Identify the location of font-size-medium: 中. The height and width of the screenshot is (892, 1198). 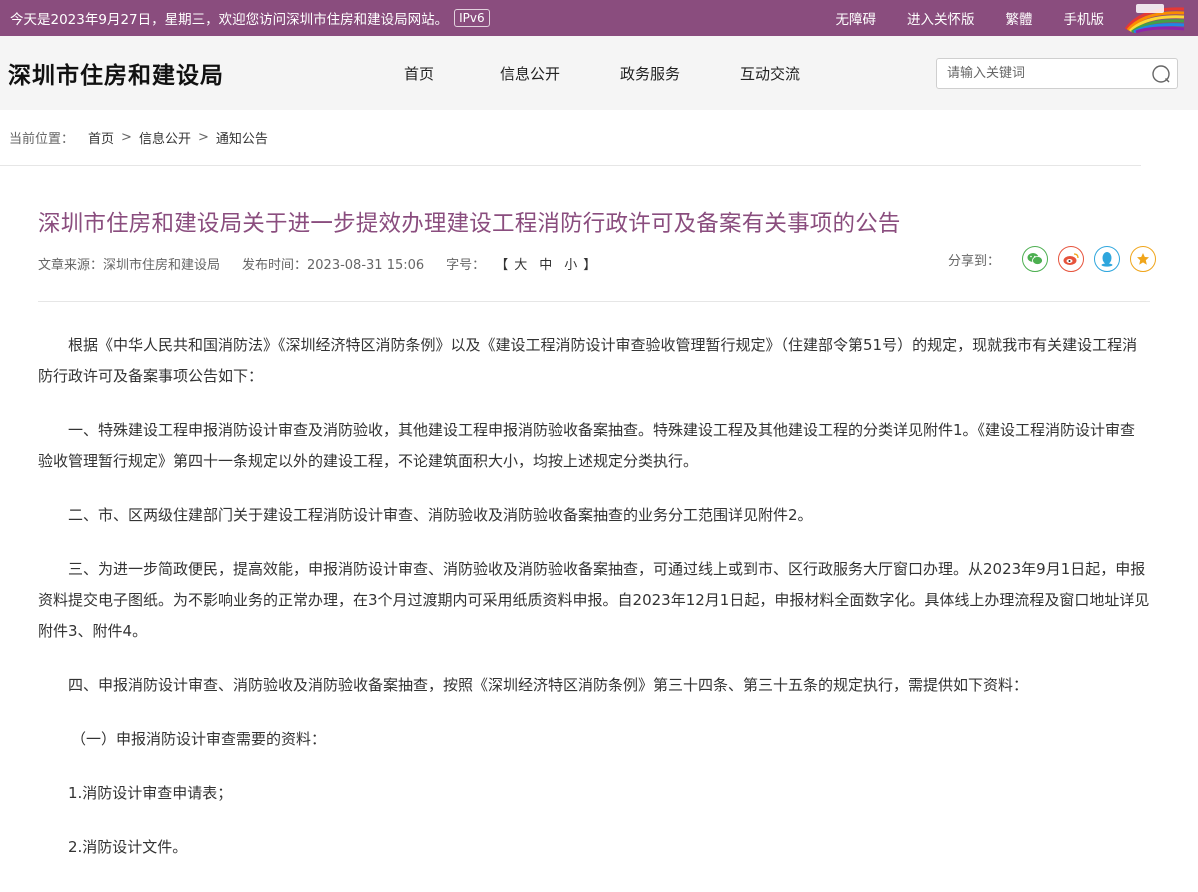
(545, 263).